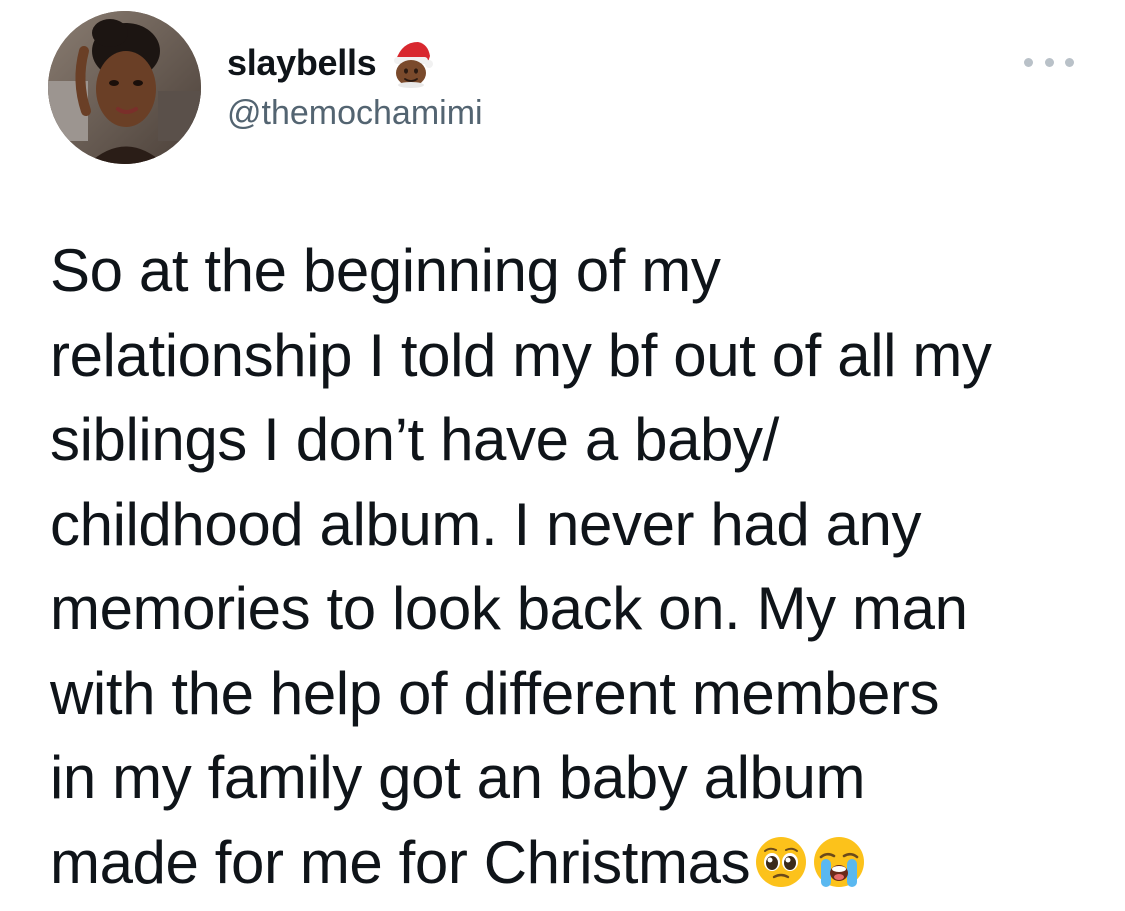 This screenshot has height=911, width=1125. What do you see at coordinates (509, 608) in the screenshot?
I see `tweet-line: memories to look back on. My man` at bounding box center [509, 608].